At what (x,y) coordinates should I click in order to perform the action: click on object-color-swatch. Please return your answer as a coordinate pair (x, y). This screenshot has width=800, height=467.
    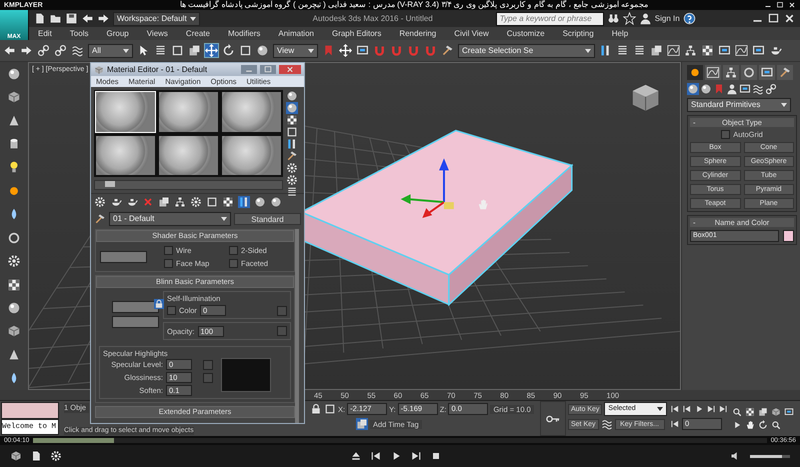
    Looking at the image, I should click on (788, 236).